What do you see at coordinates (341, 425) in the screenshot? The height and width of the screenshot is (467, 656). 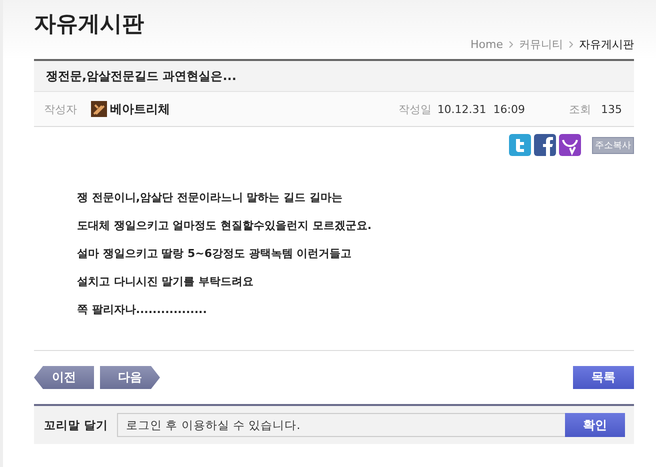 I see `comment-input: 로그인 후 이용하실 수 있습니다.` at bounding box center [341, 425].